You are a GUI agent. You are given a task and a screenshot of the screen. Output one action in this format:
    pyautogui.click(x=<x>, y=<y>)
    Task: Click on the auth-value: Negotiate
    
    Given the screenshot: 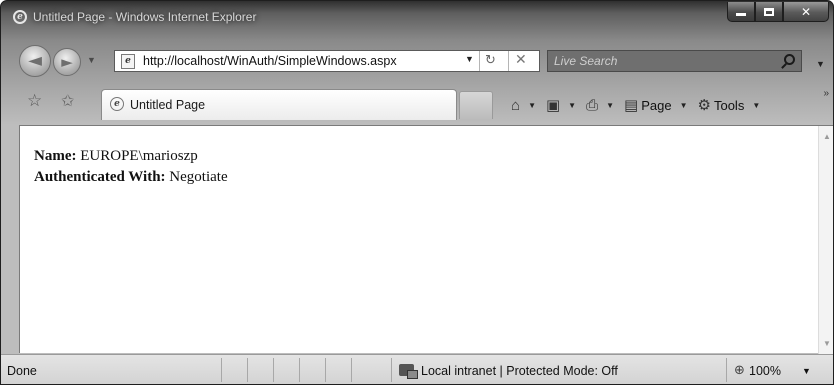 What is the action you would take?
    pyautogui.click(x=198, y=177)
    